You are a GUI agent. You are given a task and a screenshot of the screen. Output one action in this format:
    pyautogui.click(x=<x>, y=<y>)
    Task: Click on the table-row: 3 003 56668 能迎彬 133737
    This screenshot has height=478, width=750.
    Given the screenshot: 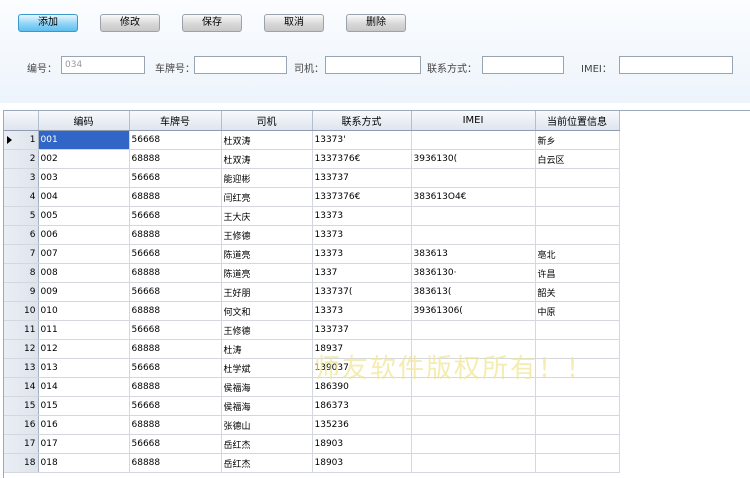 What is the action you would take?
    pyautogui.click(x=314, y=178)
    